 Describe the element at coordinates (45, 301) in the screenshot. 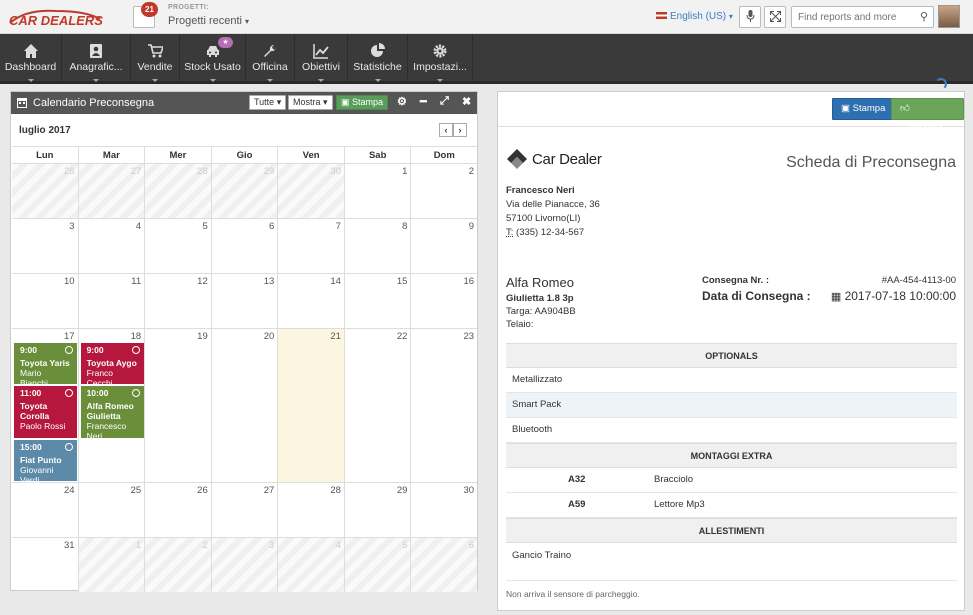

I see `calendar-day: 10` at that location.